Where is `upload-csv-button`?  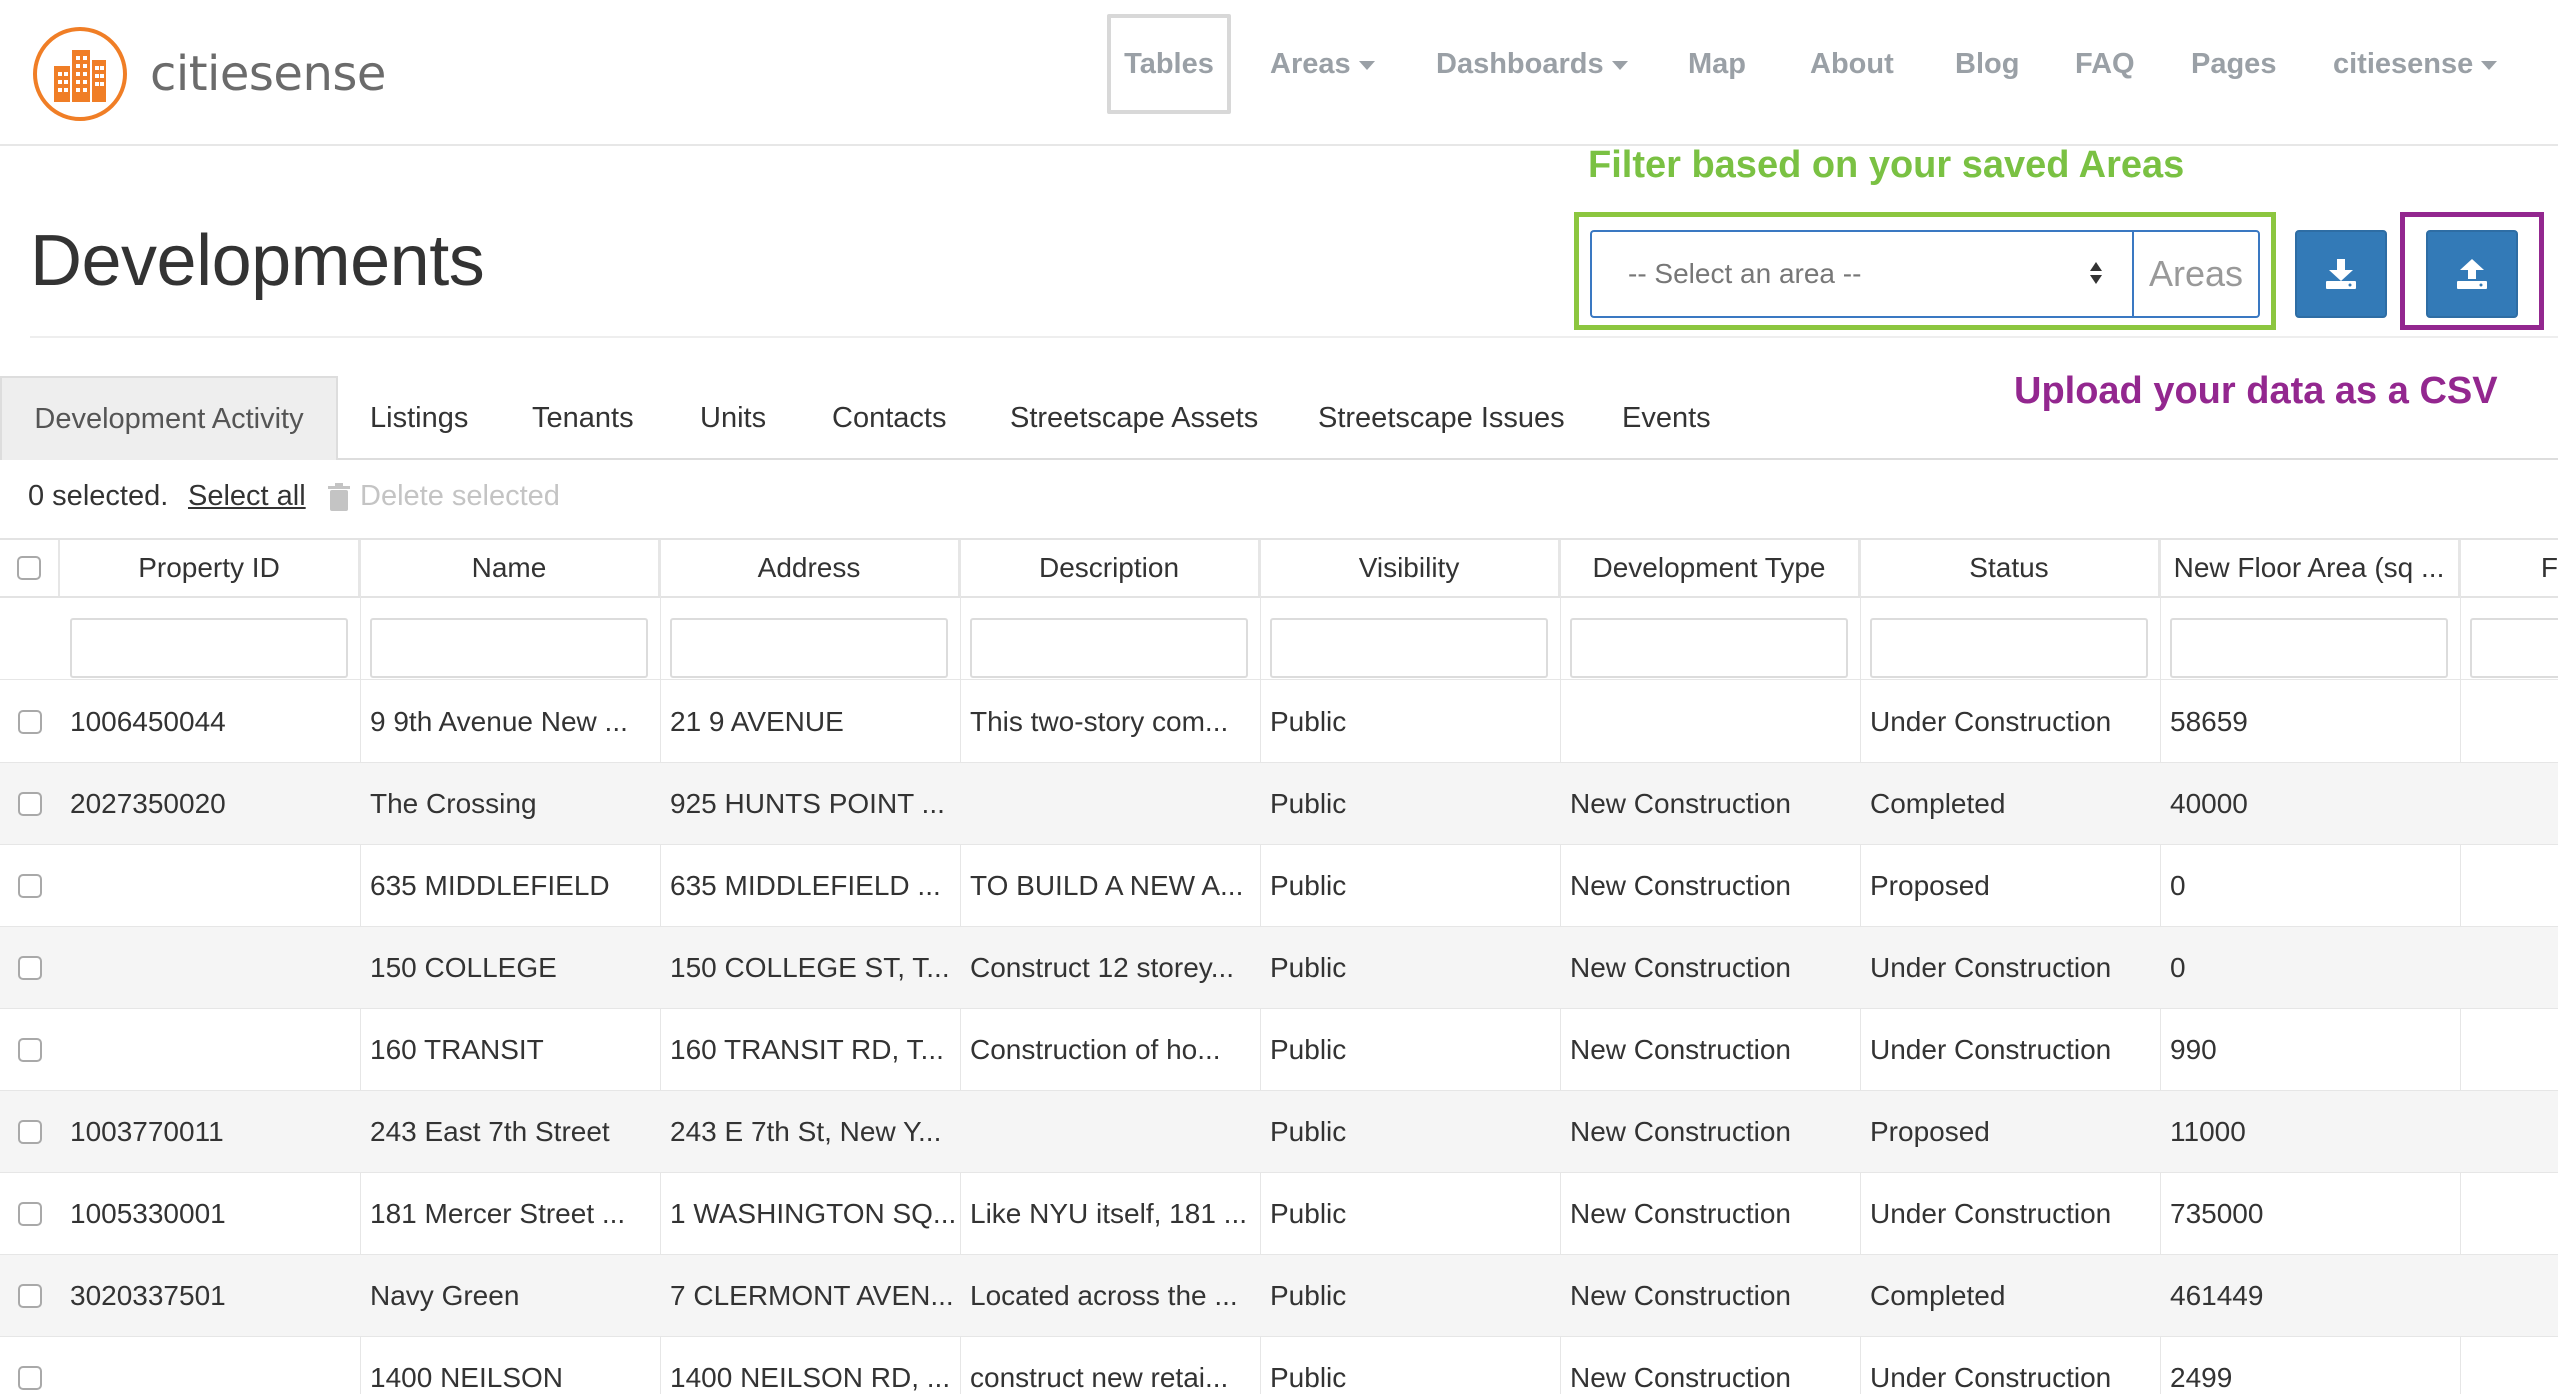 upload-csv-button is located at coordinates (2472, 274).